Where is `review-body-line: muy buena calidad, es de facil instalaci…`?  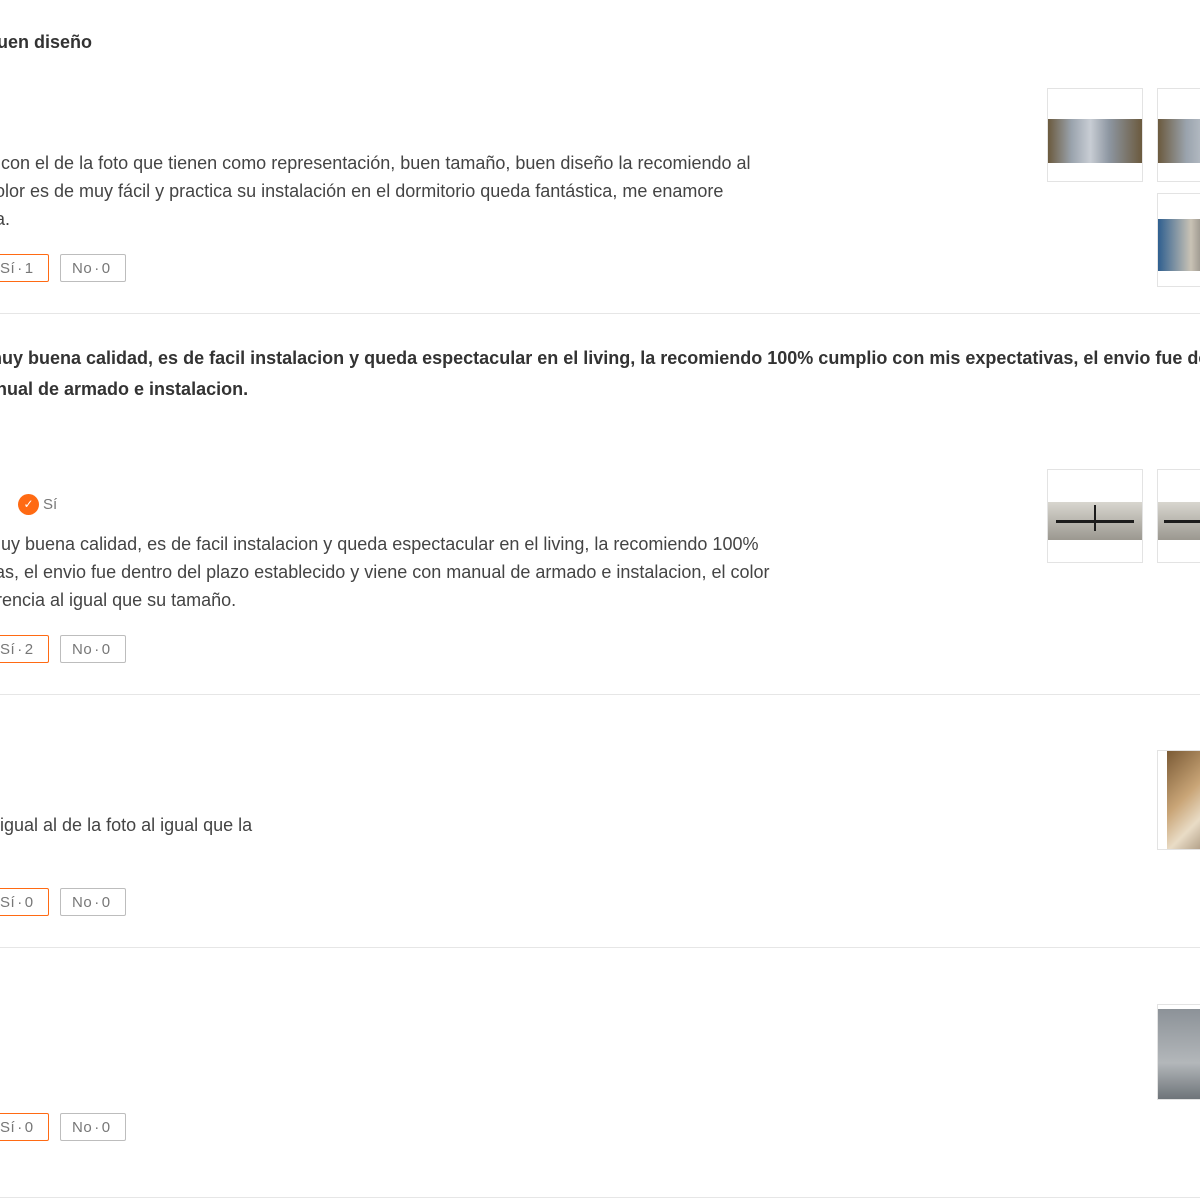
review-body-line: muy buena calidad, es de facil instalaci… is located at coordinates (379, 544).